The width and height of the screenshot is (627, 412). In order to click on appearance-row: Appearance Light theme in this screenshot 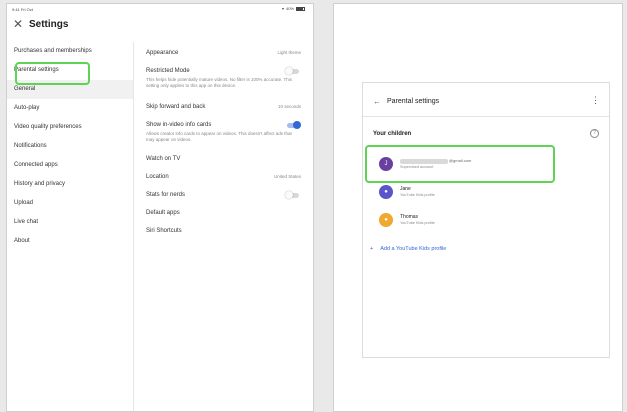, I will do `click(225, 53)`.